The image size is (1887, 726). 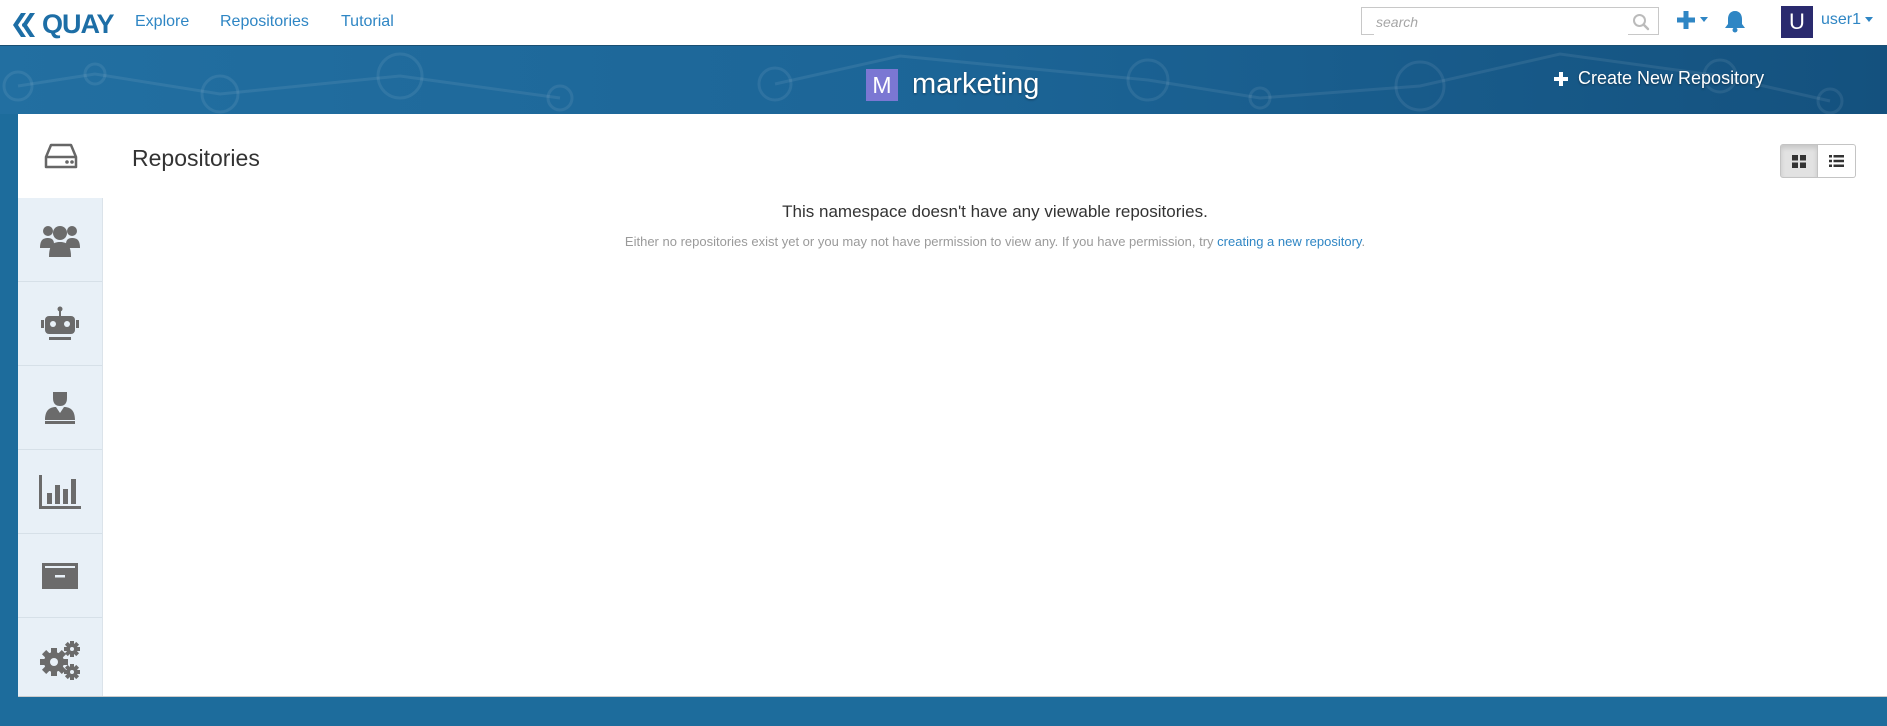 What do you see at coordinates (1735, 23) in the screenshot?
I see `notifications-bell-icon` at bounding box center [1735, 23].